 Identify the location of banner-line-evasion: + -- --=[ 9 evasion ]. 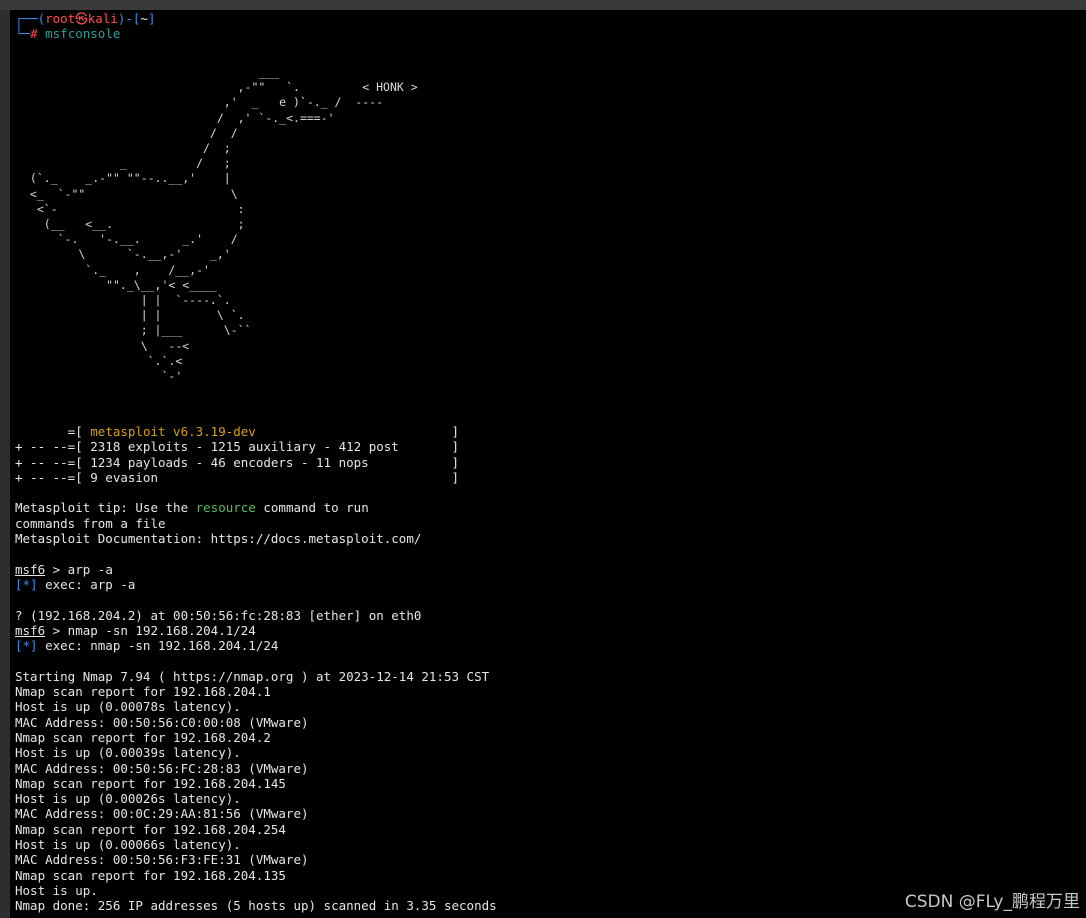
(237, 477).